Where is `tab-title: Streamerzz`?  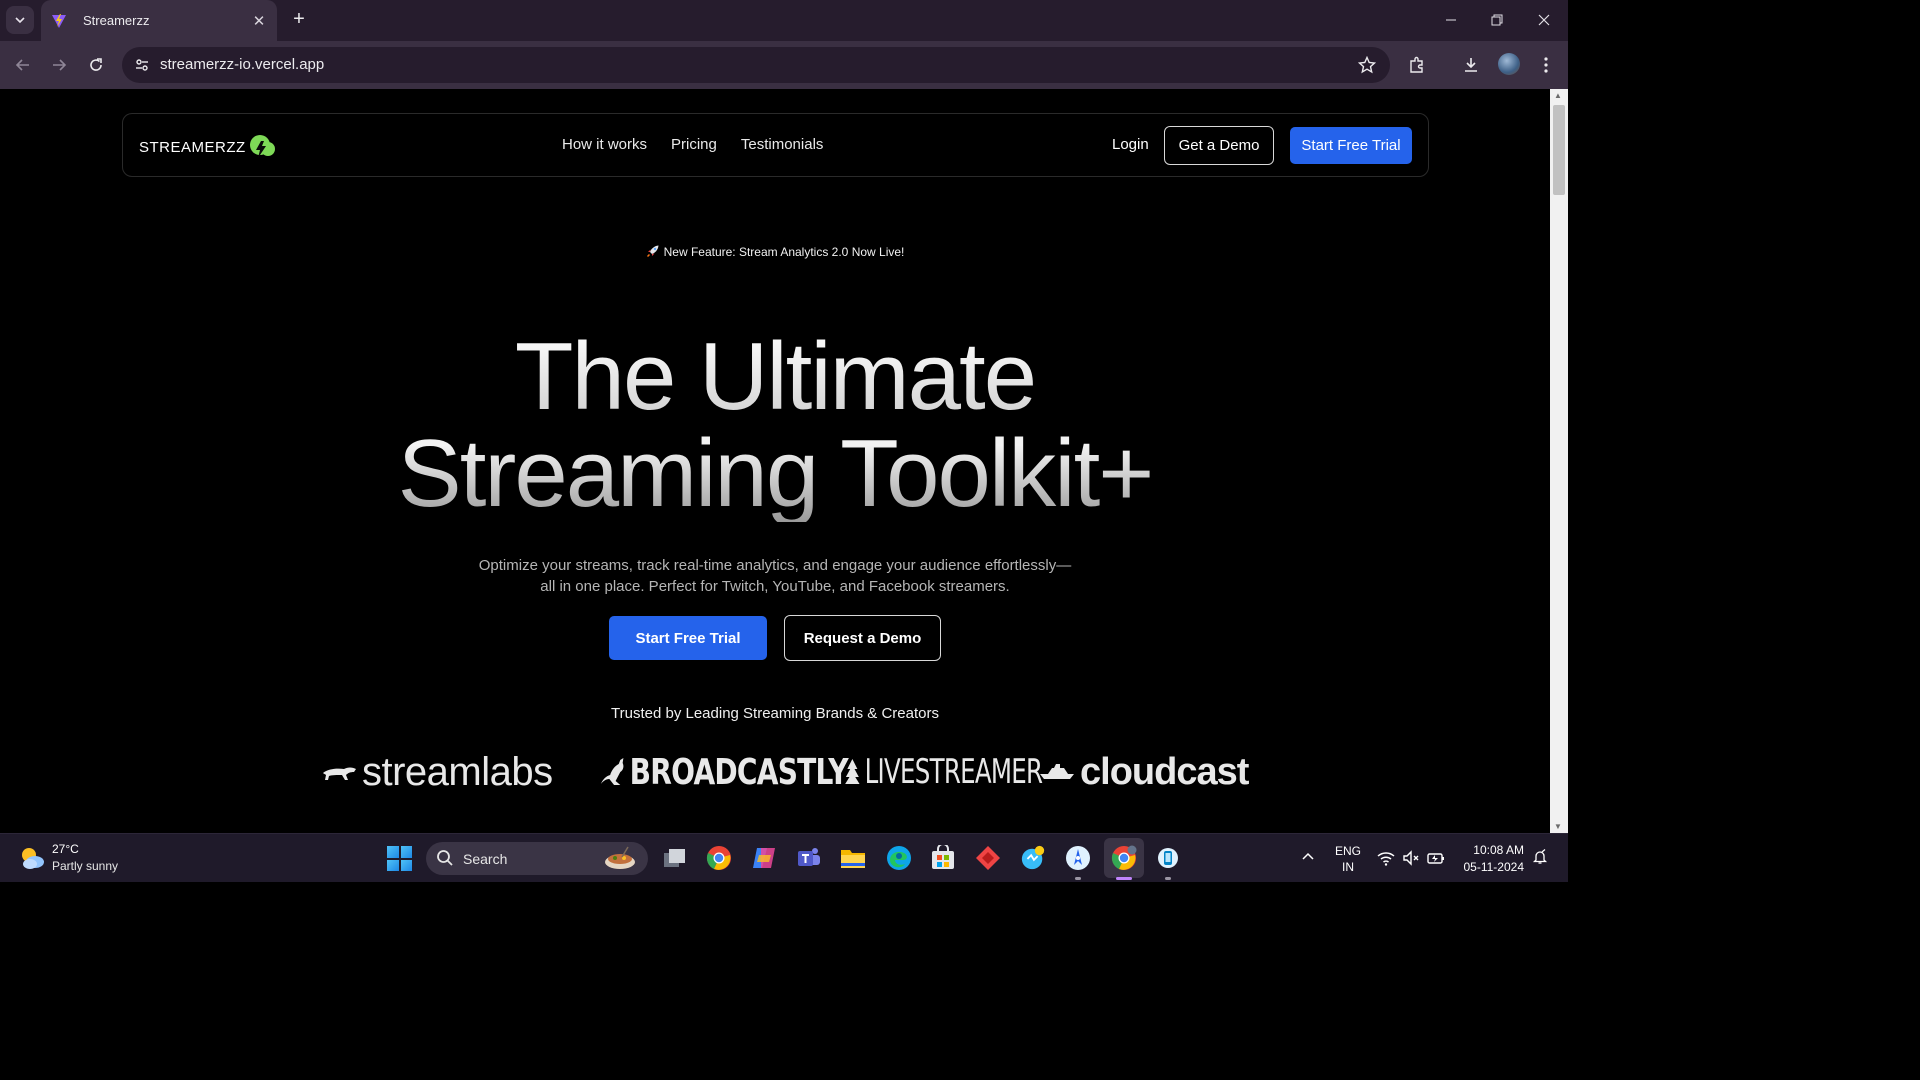
tab-title: Streamerzz is located at coordinates (116, 20).